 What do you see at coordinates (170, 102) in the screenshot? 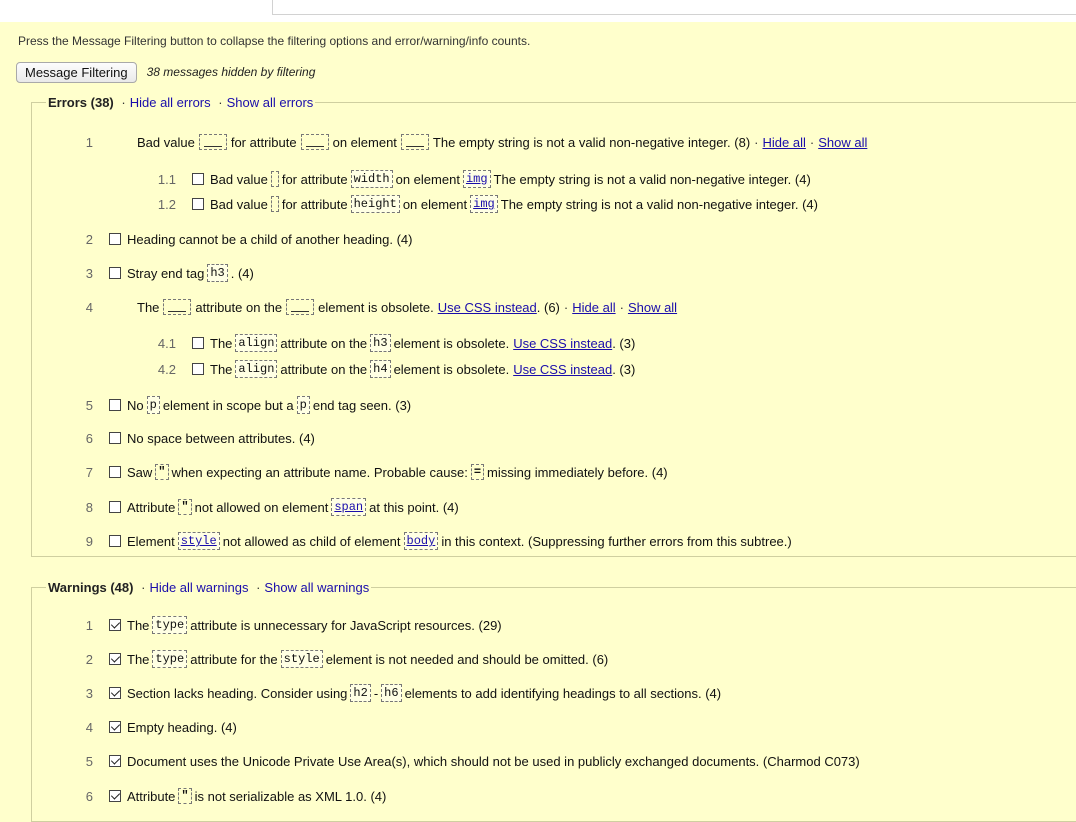
I see `hide-all-errors-link: Hide all errors` at bounding box center [170, 102].